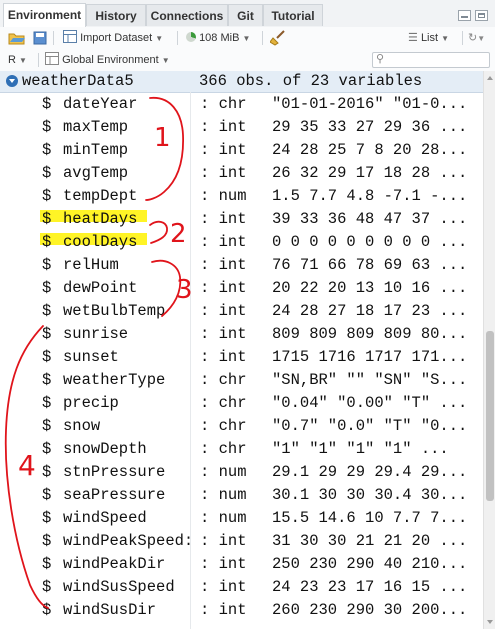  What do you see at coordinates (277, 38) in the screenshot?
I see `broom-icon` at bounding box center [277, 38].